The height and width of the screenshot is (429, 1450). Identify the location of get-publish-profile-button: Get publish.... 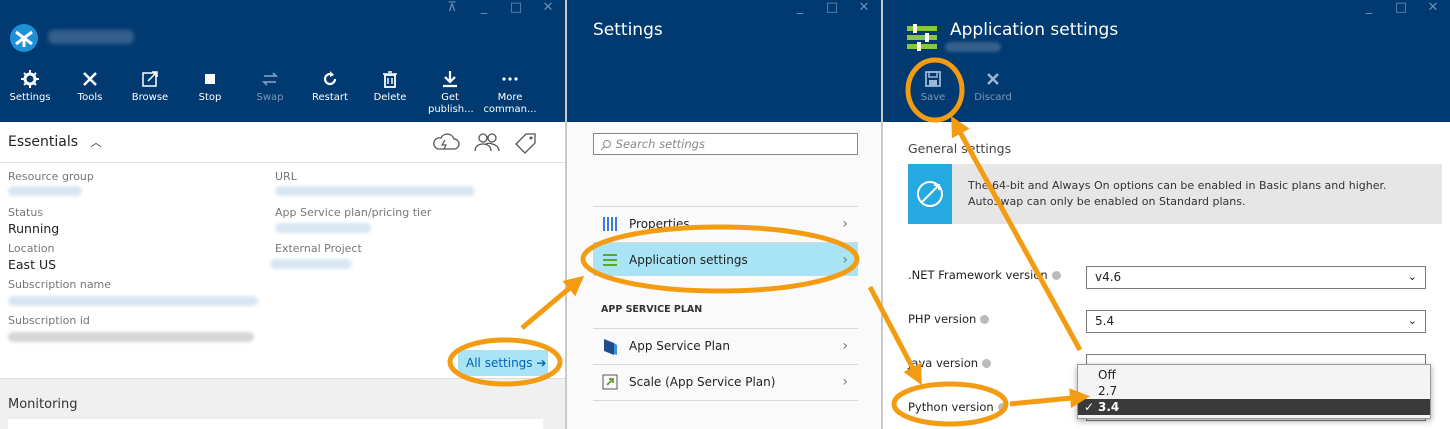
(450, 93).